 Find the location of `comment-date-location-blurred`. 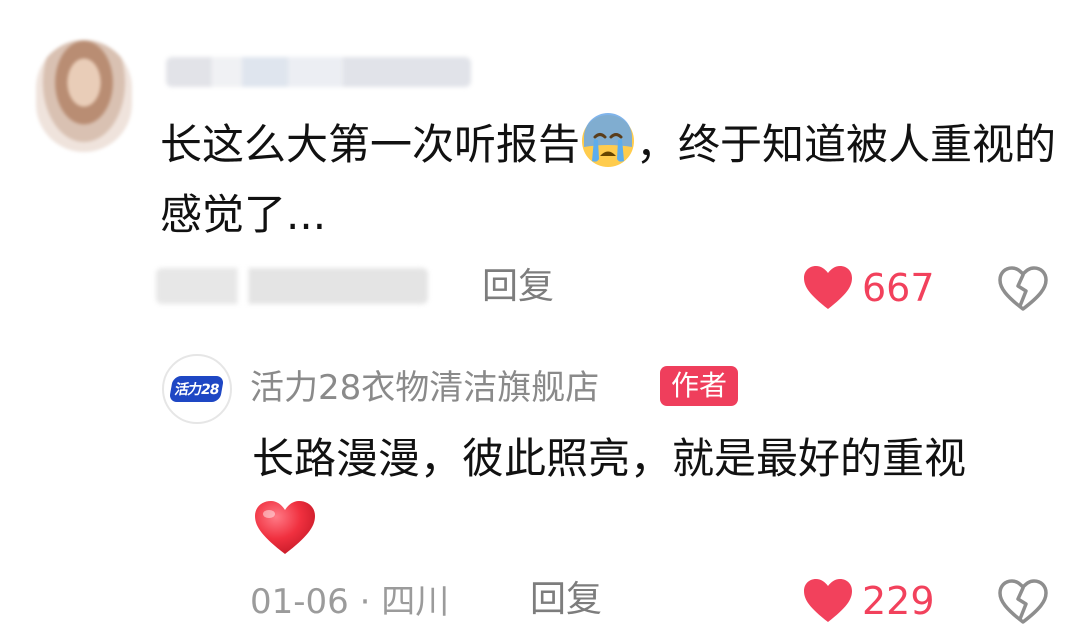

comment-date-location-blurred is located at coordinates (292, 286).